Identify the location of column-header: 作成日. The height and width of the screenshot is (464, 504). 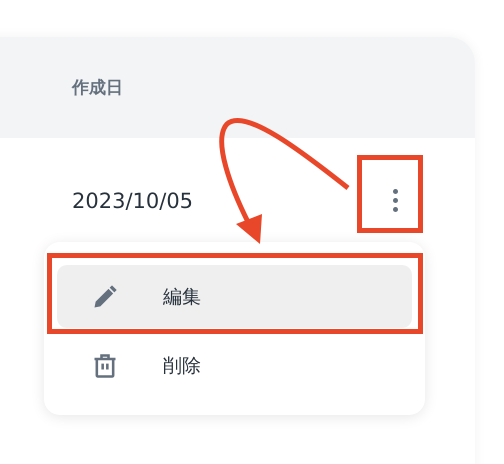
(97, 88).